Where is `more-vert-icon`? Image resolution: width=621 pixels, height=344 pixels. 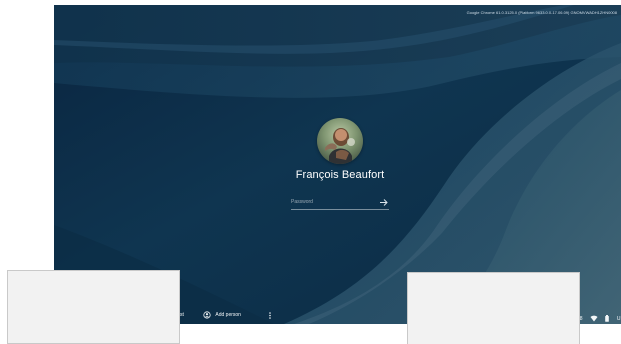 more-vert-icon is located at coordinates (270, 315).